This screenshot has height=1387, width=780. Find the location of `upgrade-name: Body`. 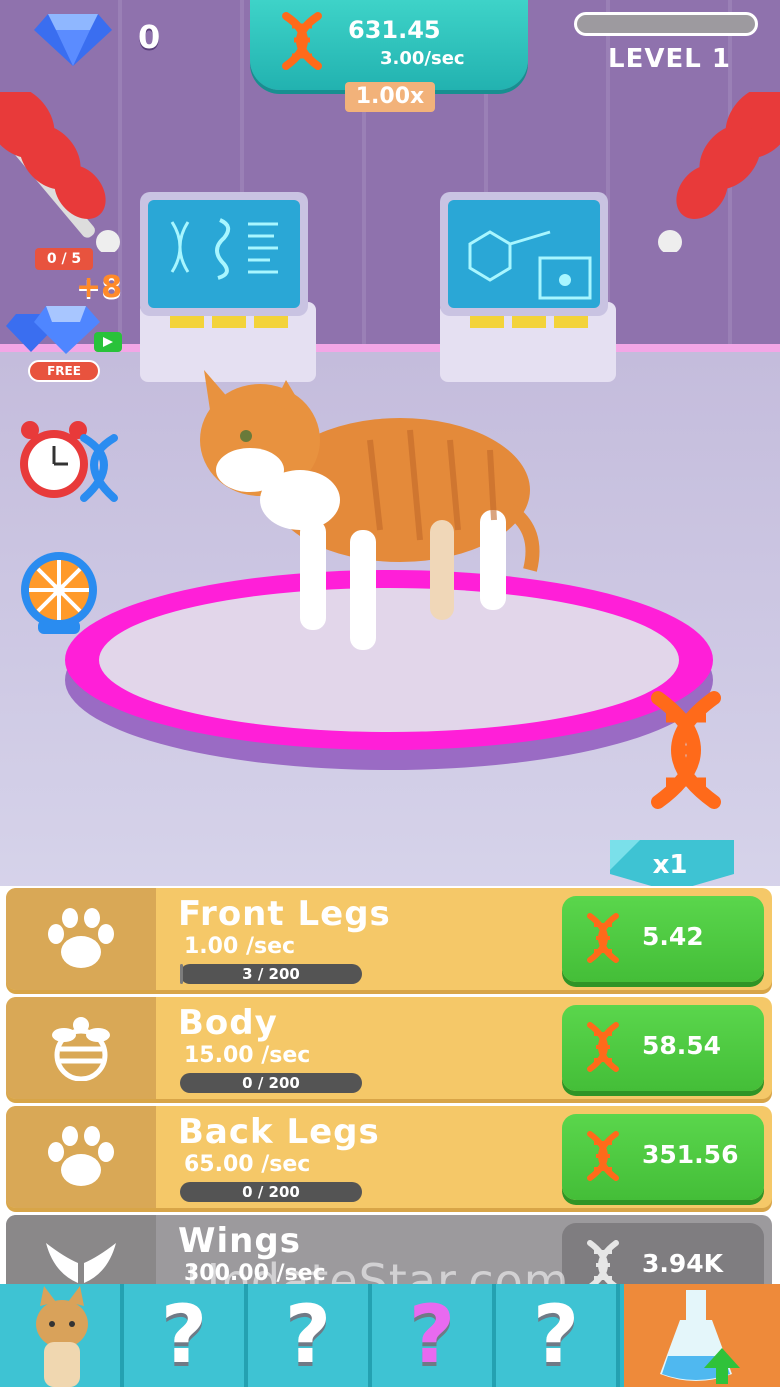

upgrade-name: Body is located at coordinates (228, 1023).